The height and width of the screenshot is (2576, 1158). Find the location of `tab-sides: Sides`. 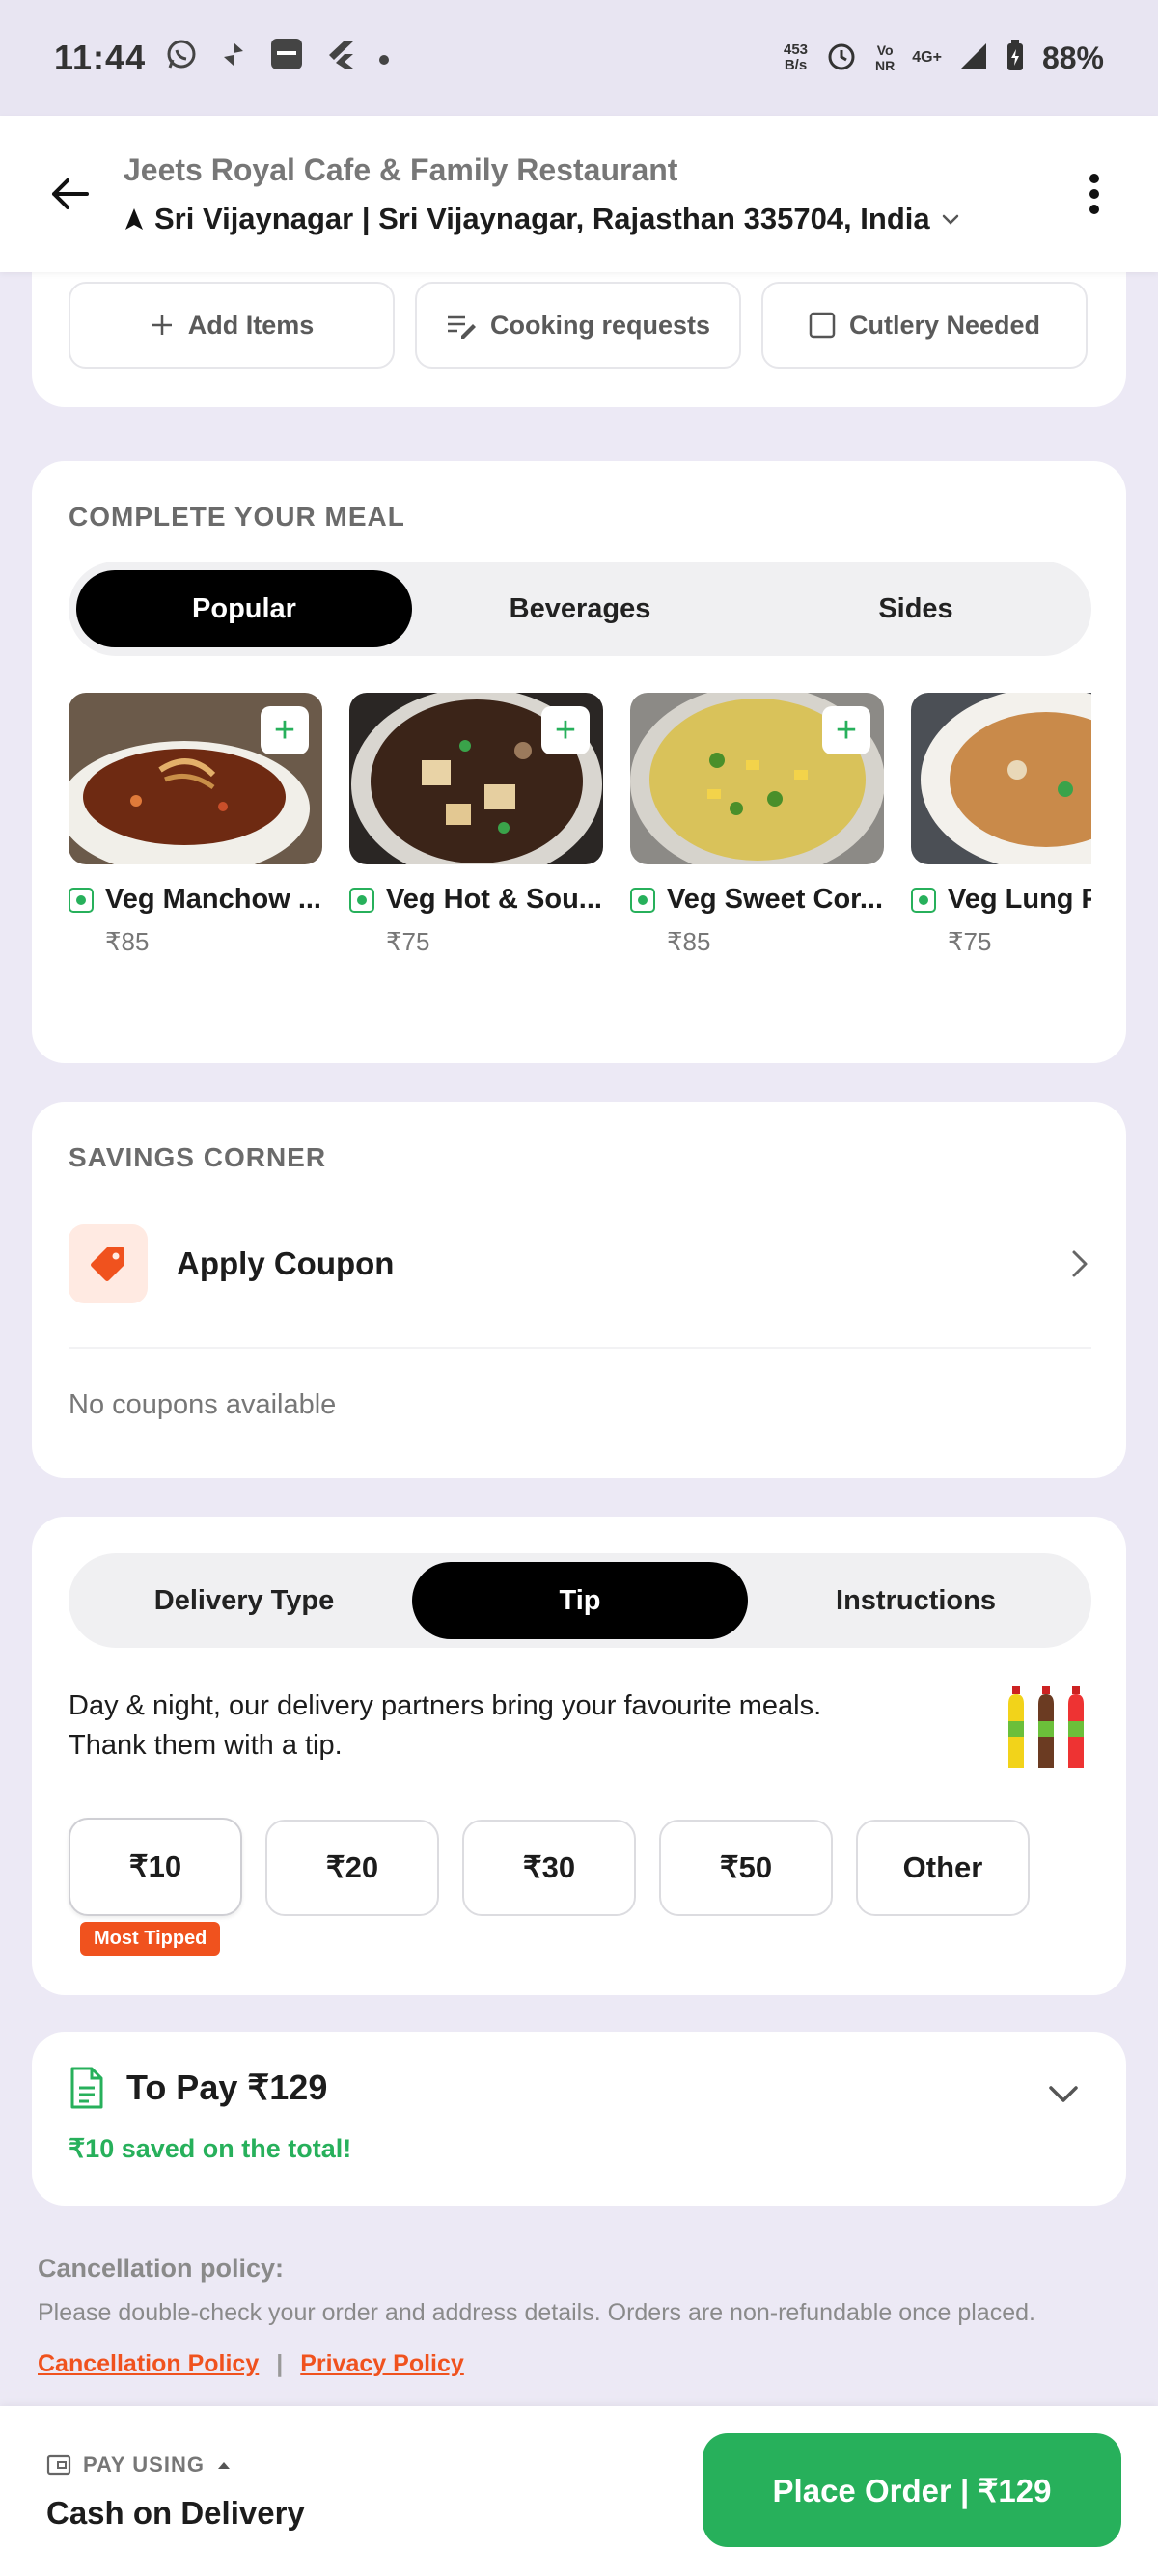

tab-sides: Sides is located at coordinates (916, 609).